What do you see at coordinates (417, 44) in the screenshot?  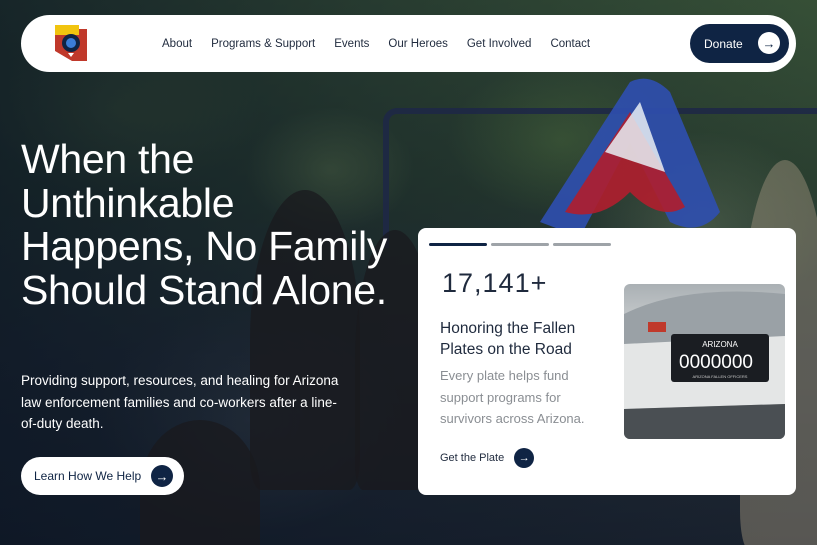 I see `nav-link-our-heroes: Our Heroes` at bounding box center [417, 44].